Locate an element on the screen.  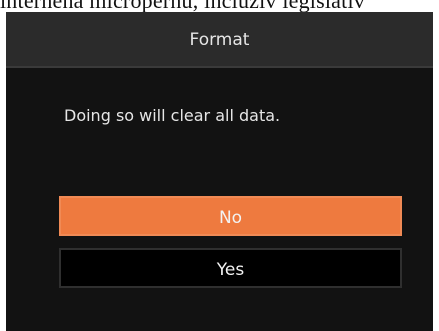
dialog-title: Format is located at coordinates (219, 40).